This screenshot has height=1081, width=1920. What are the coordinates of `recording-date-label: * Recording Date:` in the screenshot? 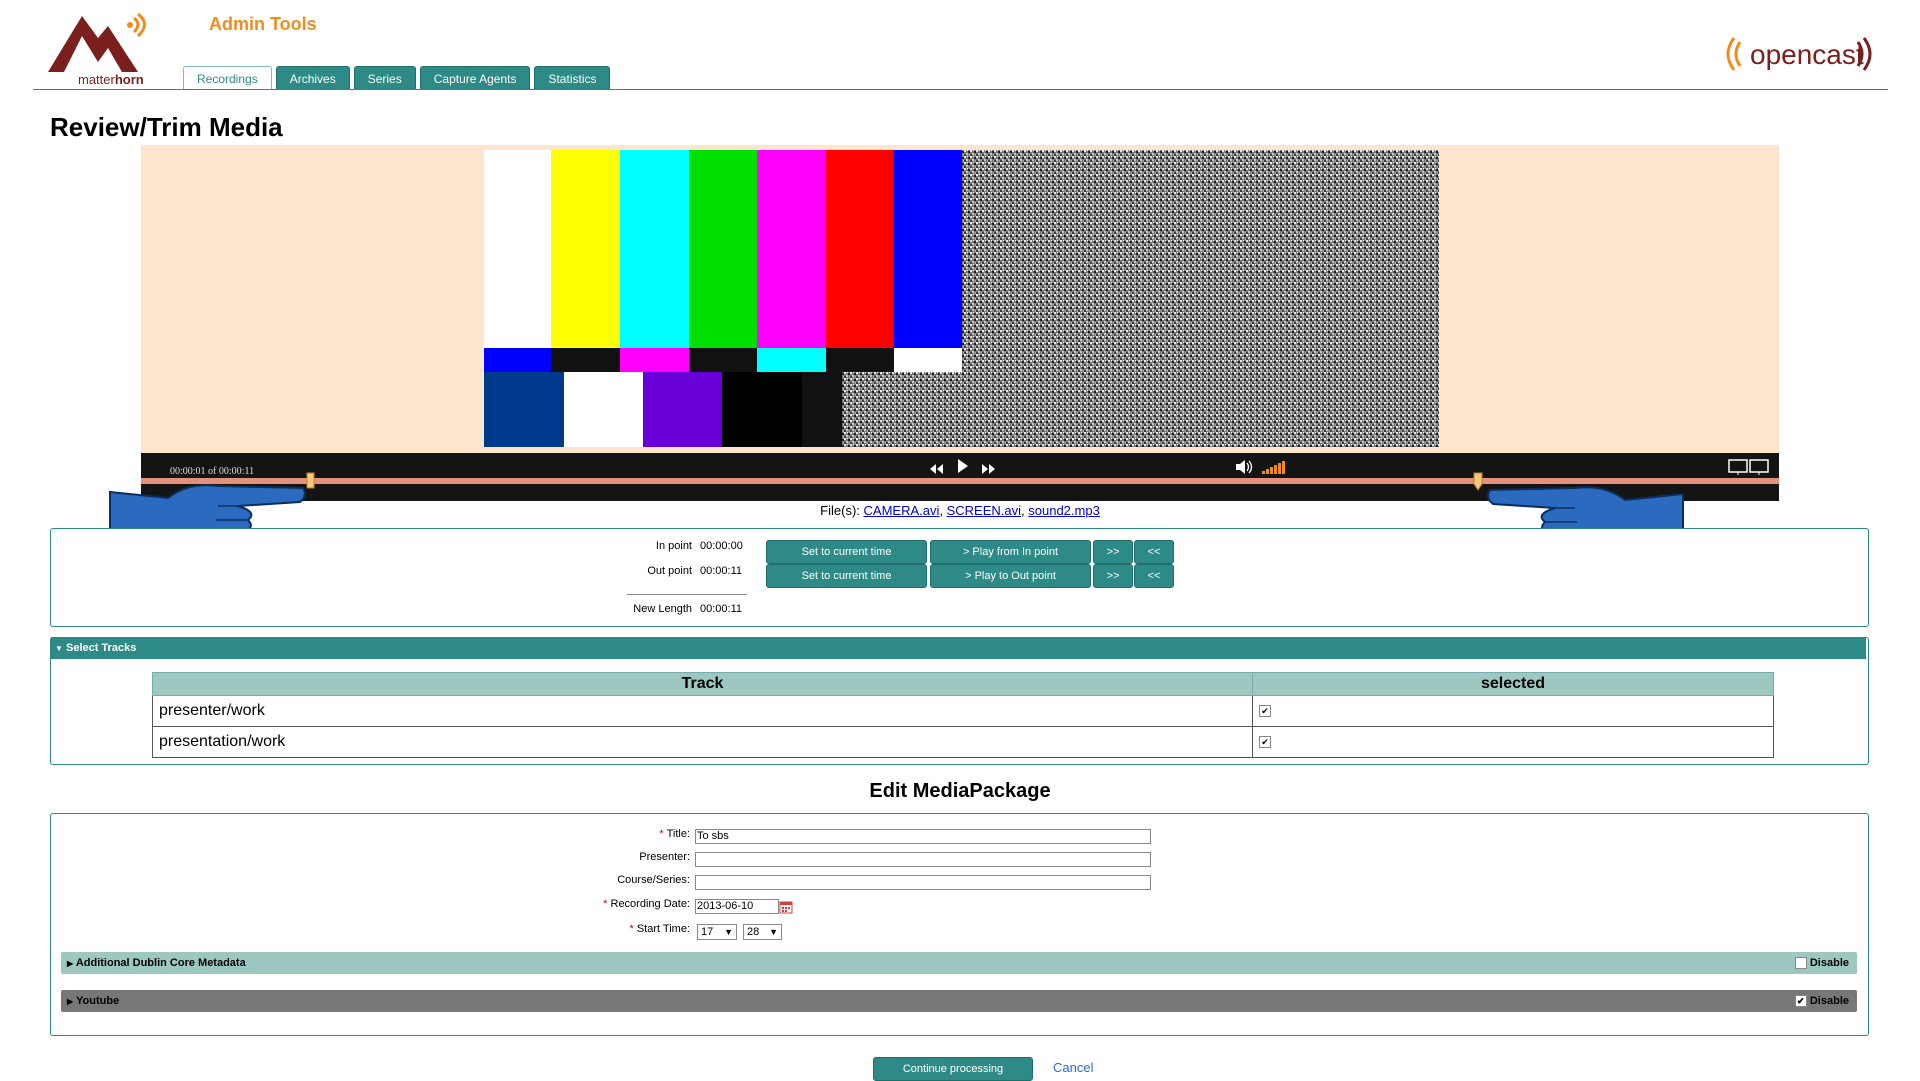 It's located at (646, 904).